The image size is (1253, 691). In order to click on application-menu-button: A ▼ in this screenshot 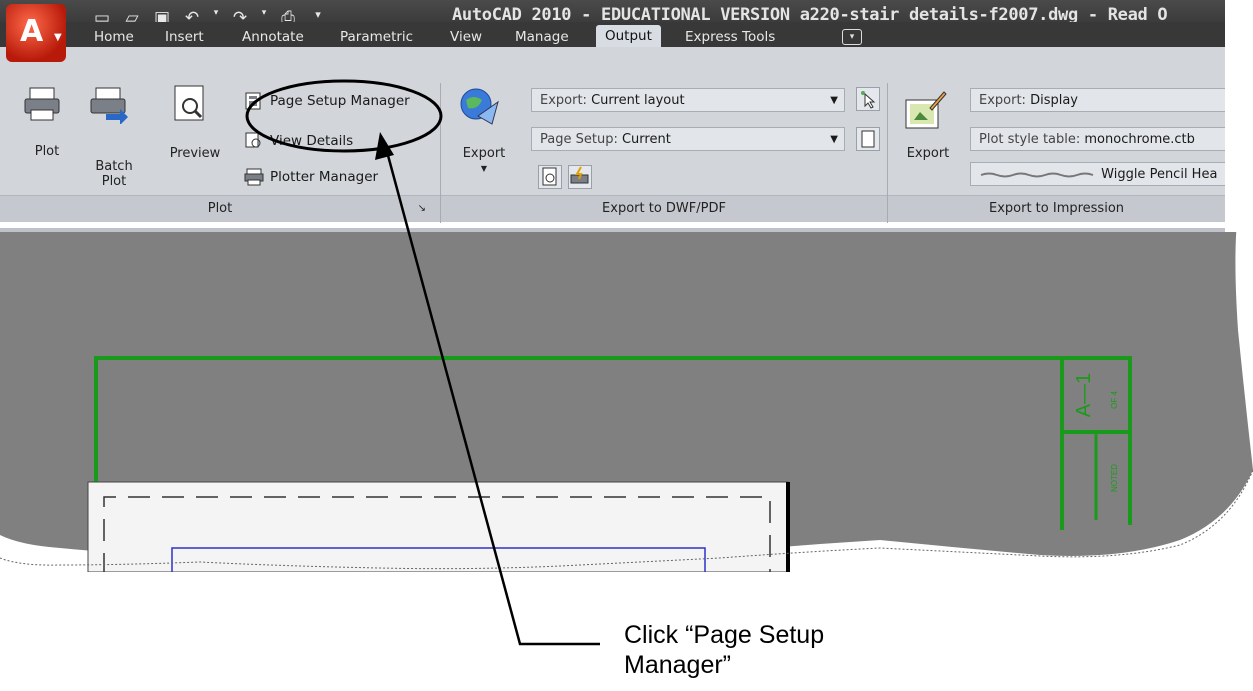, I will do `click(36, 33)`.